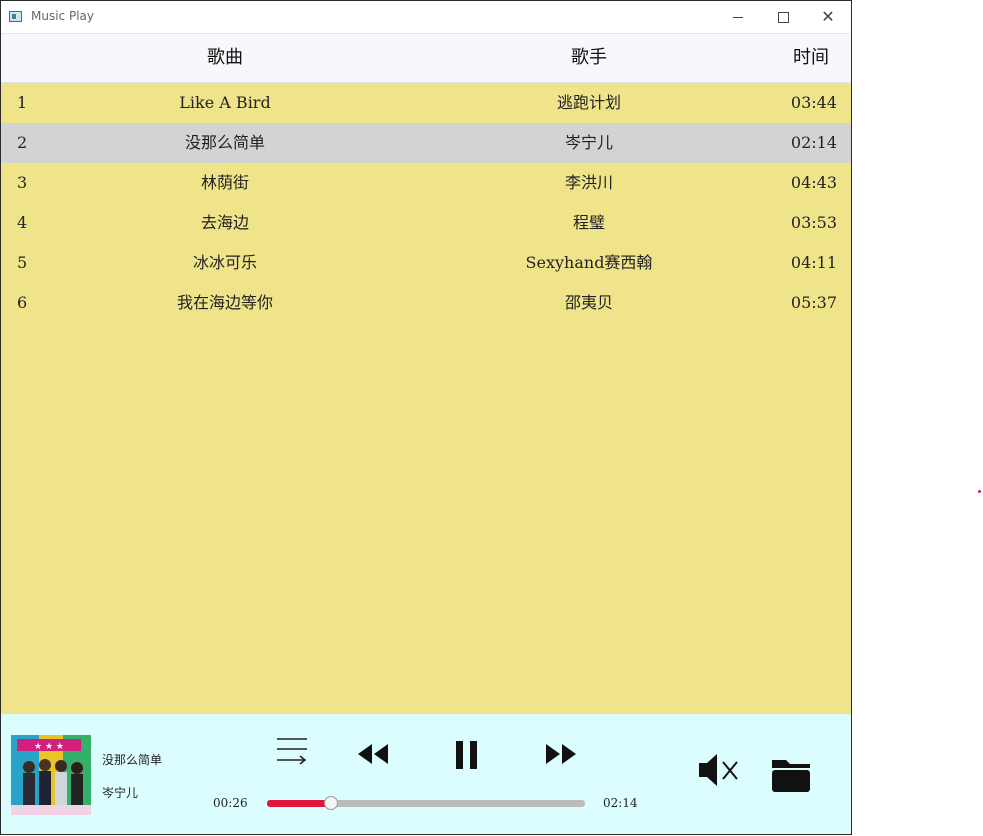 The width and height of the screenshot is (983, 836). What do you see at coordinates (813, 142) in the screenshot?
I see `row-time: 02:14` at bounding box center [813, 142].